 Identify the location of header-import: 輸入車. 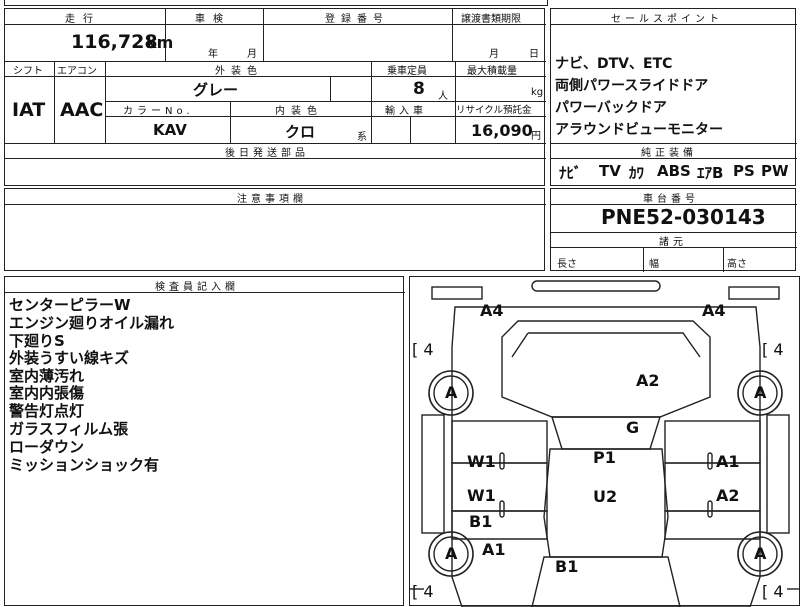
(406, 111).